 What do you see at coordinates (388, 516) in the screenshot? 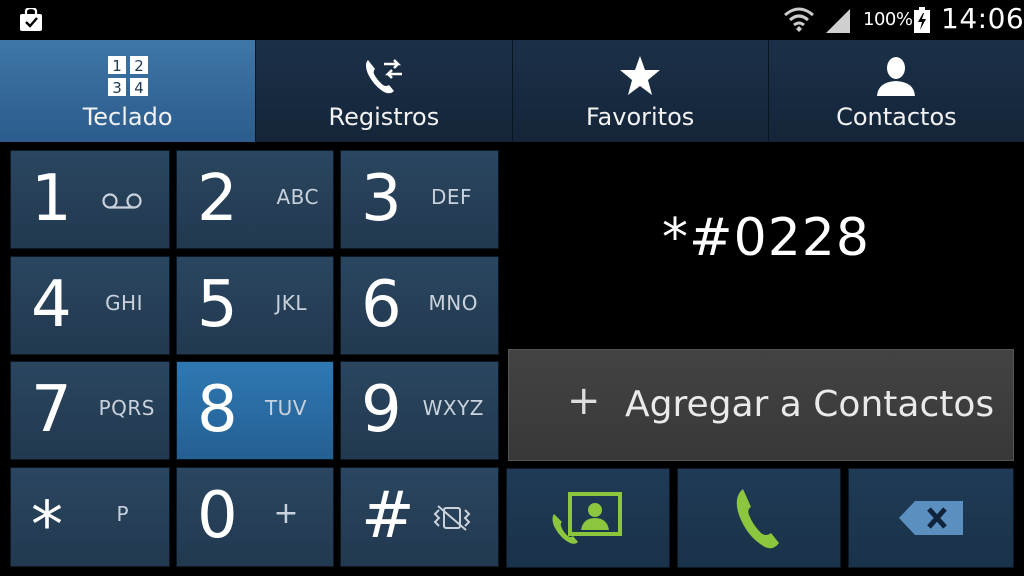
I see `key-digit: #` at bounding box center [388, 516].